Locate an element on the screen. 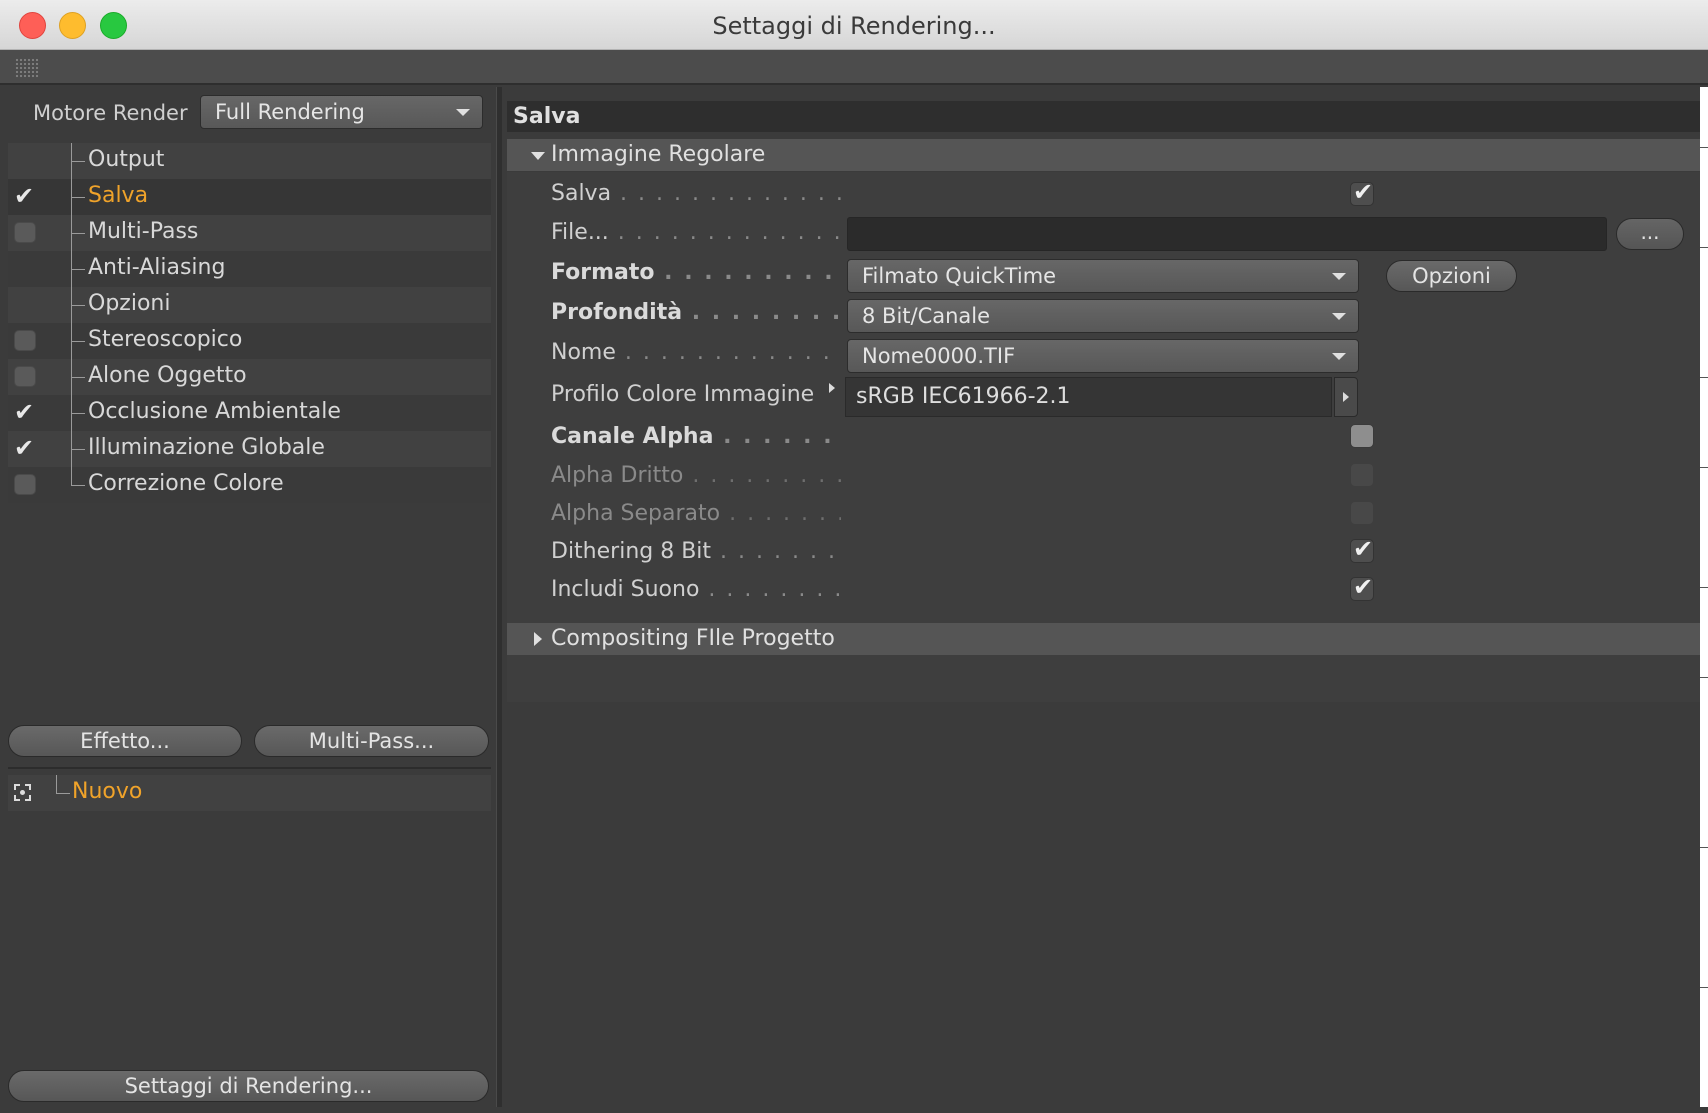 The image size is (1708, 1113). group-header-immagine-regolare: Immagine Regolare is located at coordinates (1106, 155).